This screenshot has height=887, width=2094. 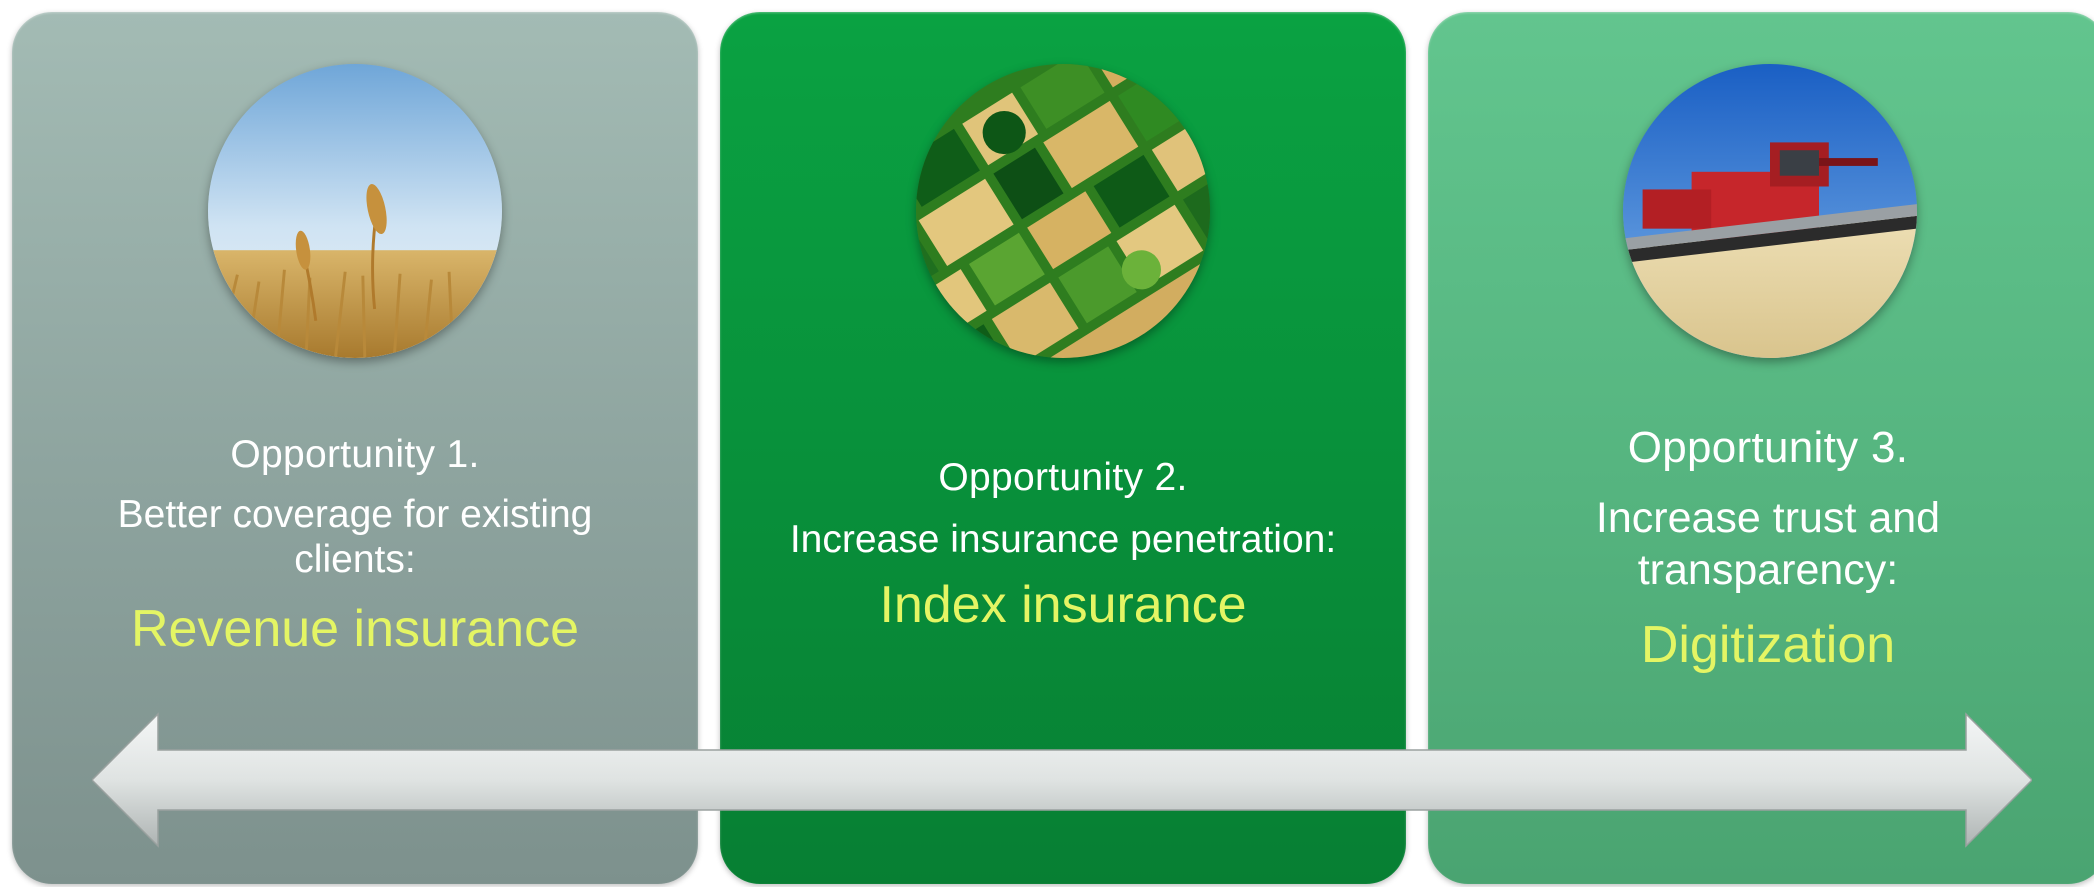 I want to click on opportunity-label: Opportunity 1., so click(x=355, y=454).